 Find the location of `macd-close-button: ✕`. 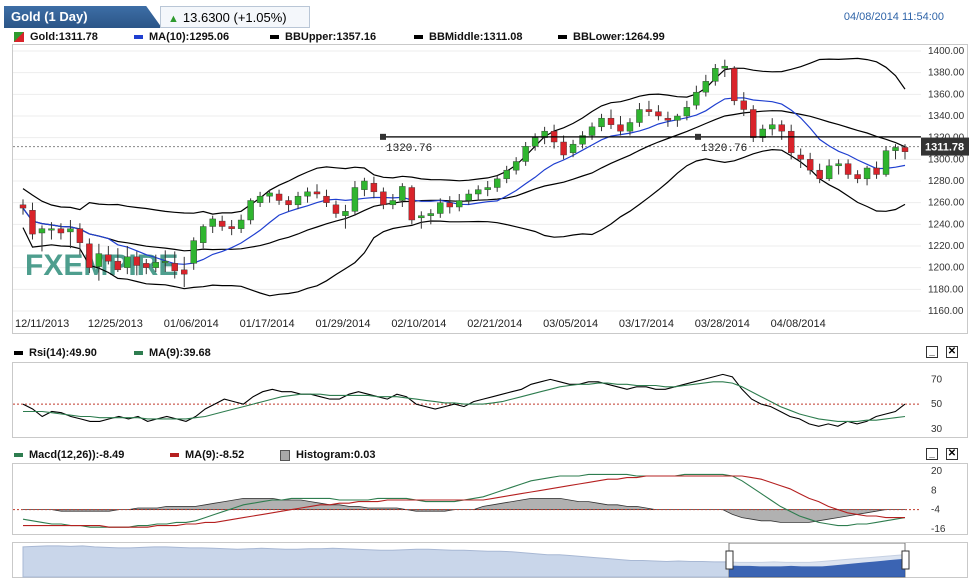

macd-close-button: ✕ is located at coordinates (952, 454).